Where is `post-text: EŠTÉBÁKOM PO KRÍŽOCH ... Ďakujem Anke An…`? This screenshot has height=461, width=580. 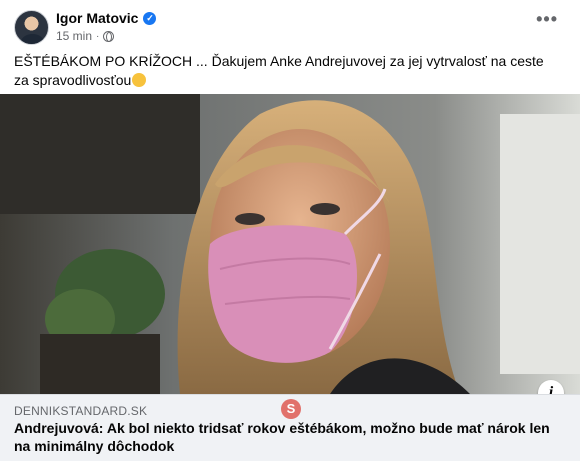 post-text: EŠTÉBÁKOM PO KRÍŽOCH ... Ďakujem Anke An… is located at coordinates (279, 71).